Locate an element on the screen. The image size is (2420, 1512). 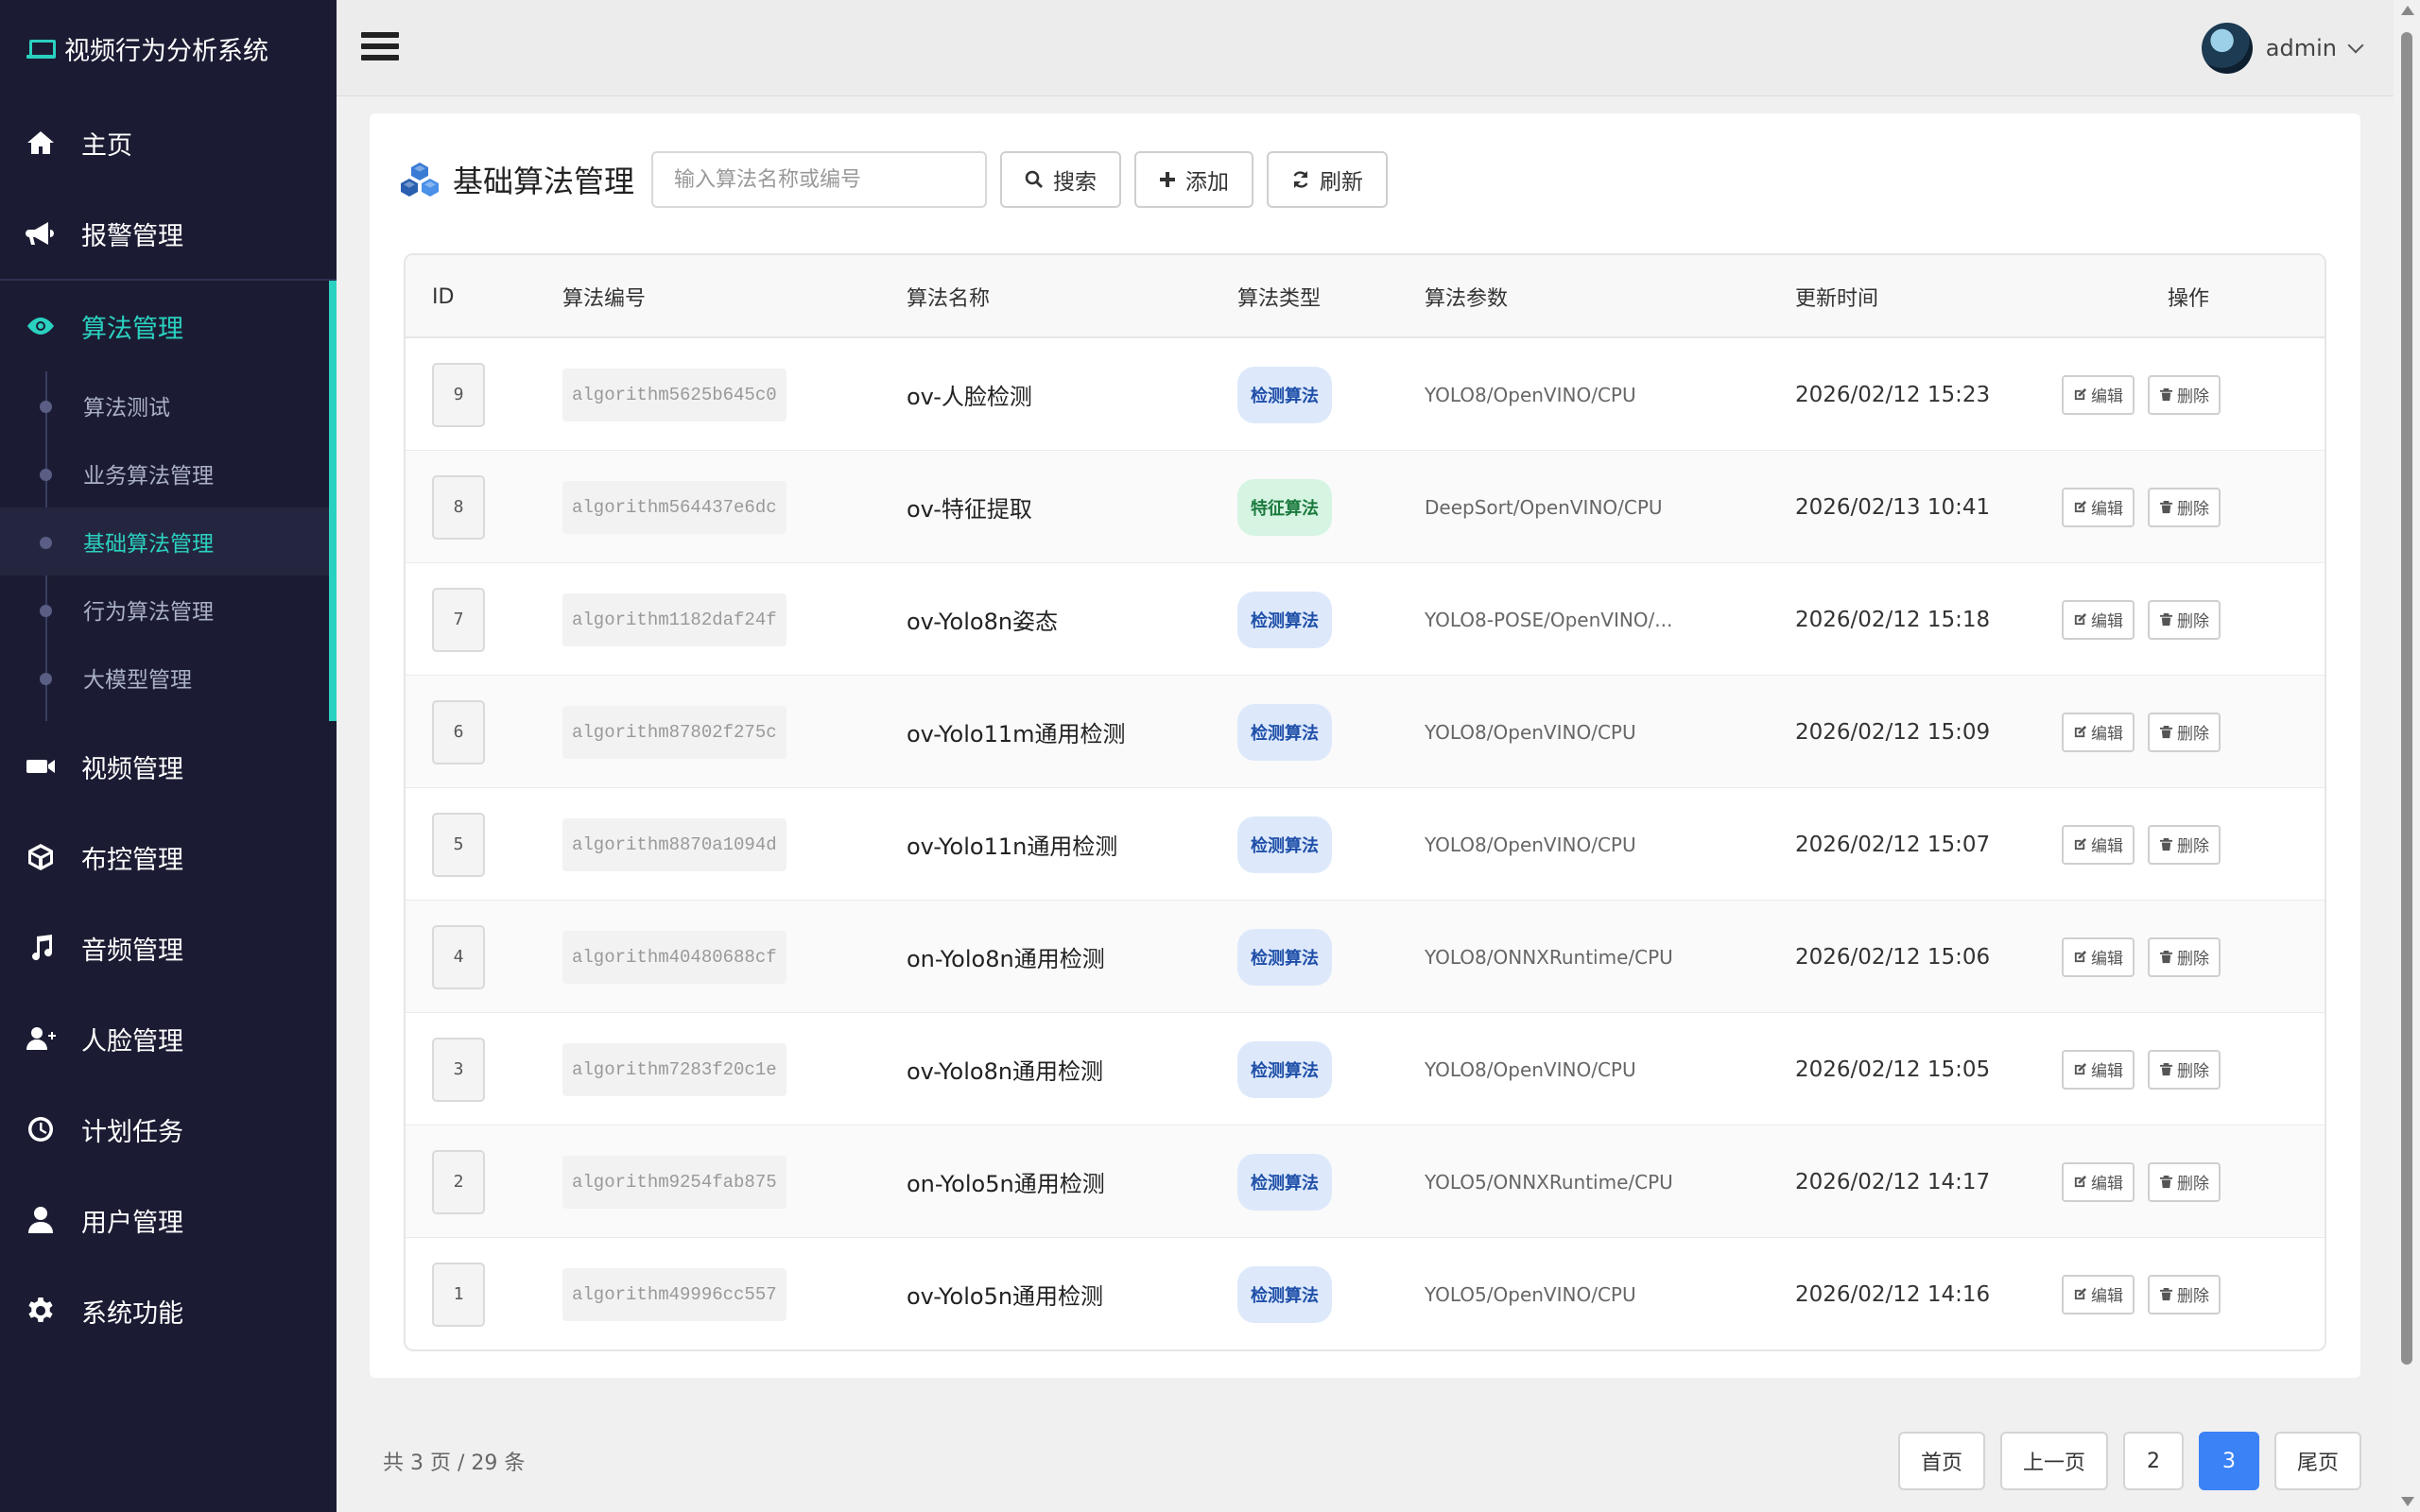
sidebar-item-deployment: 布控管理 is located at coordinates (169, 857).